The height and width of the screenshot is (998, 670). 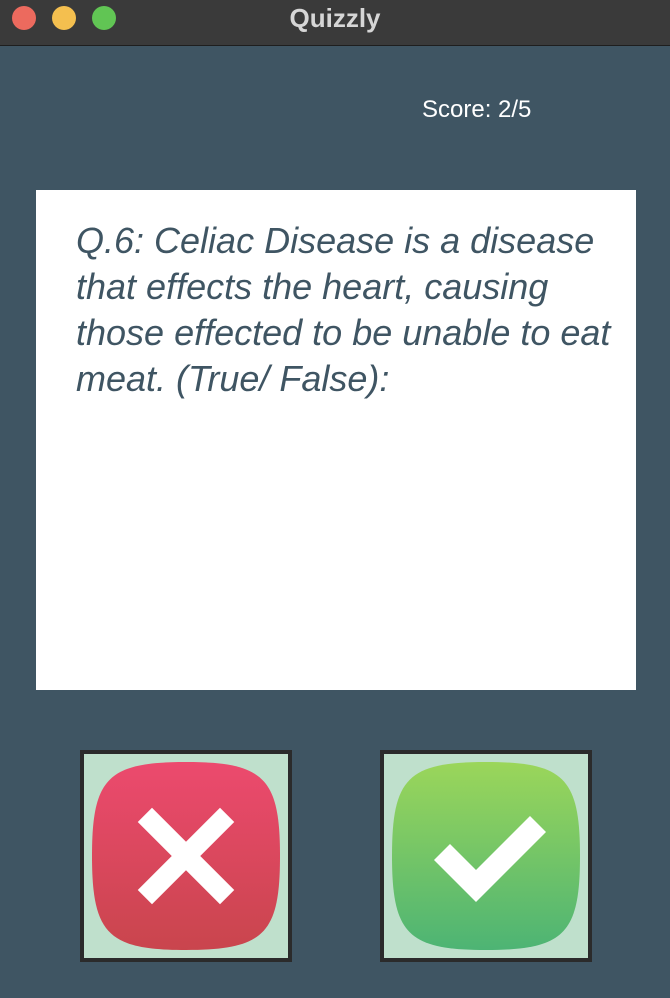 I want to click on close-icon, so click(x=186, y=856).